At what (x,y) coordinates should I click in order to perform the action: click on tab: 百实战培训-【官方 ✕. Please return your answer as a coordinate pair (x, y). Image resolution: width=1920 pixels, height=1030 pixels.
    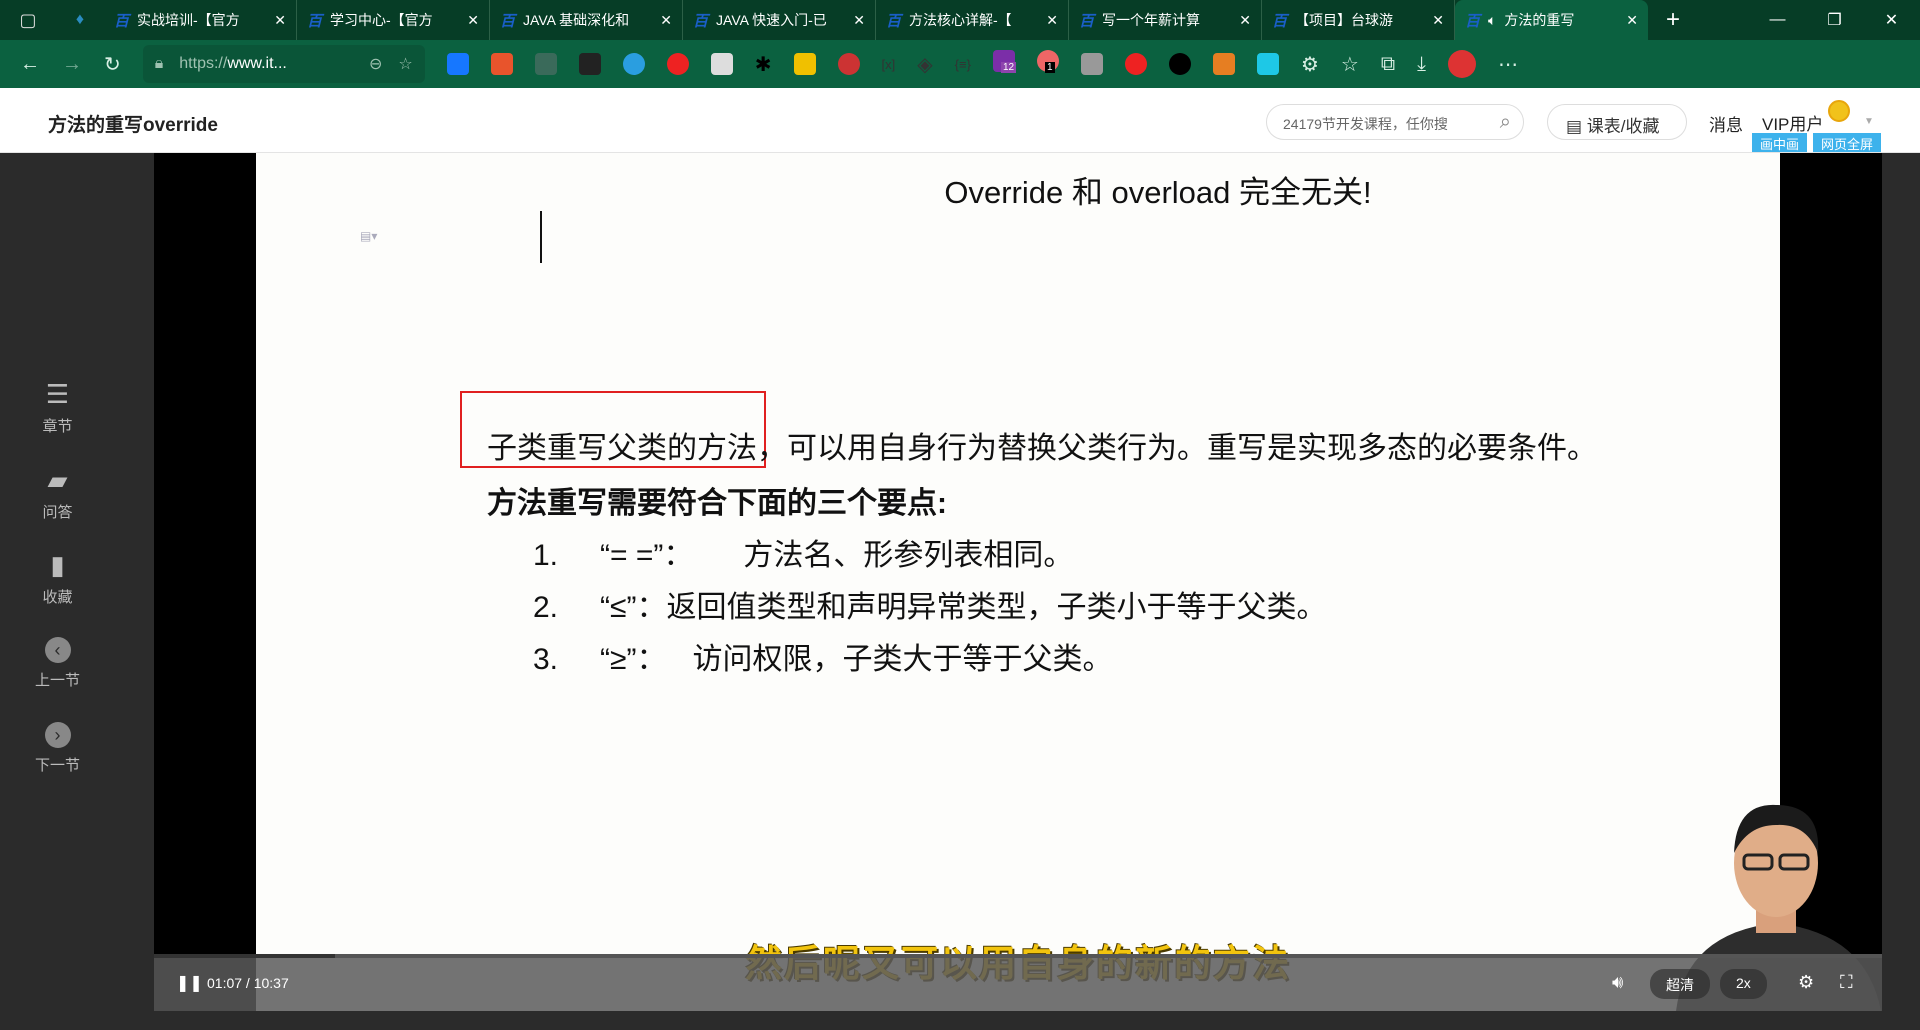
    Looking at the image, I should click on (200, 20).